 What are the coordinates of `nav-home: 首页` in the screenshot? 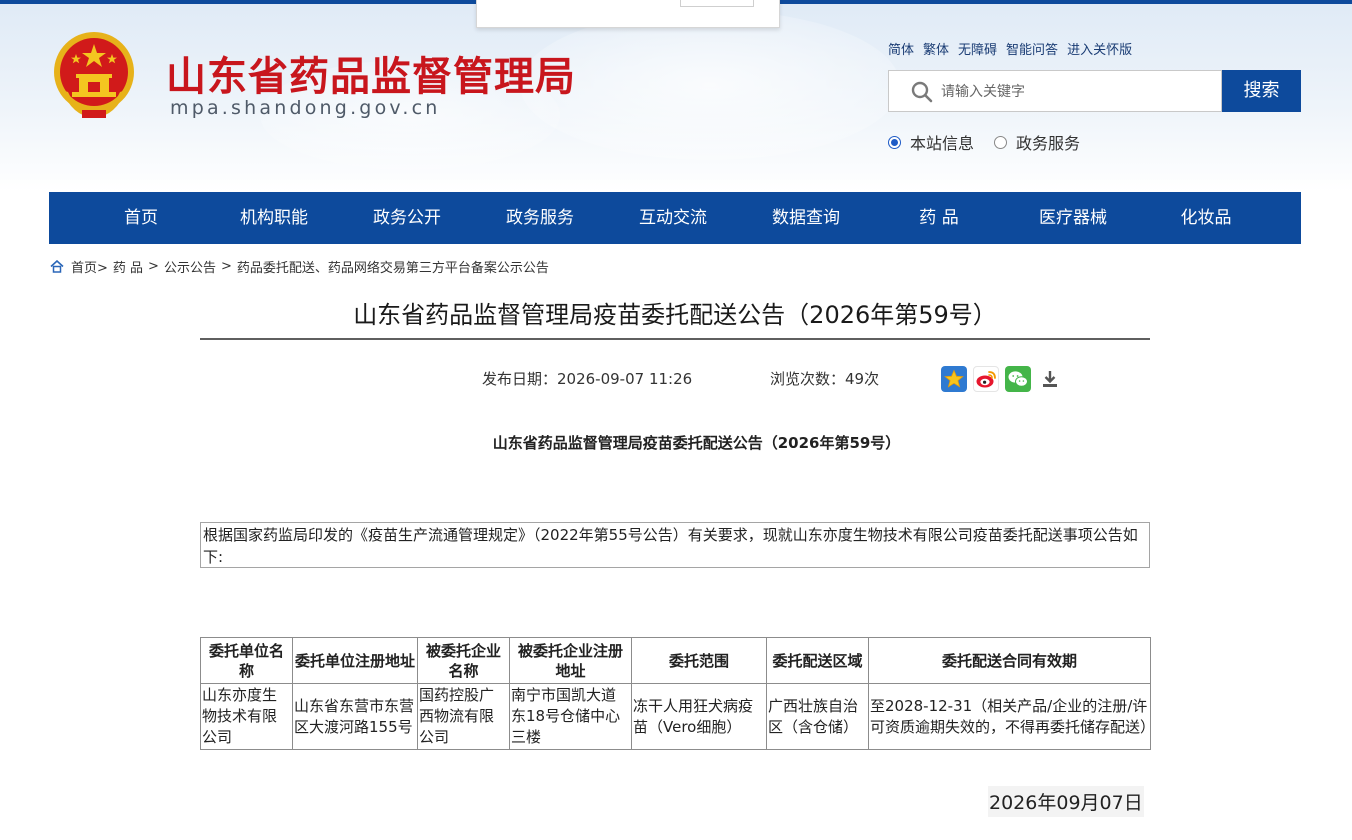 It's located at (141, 218).